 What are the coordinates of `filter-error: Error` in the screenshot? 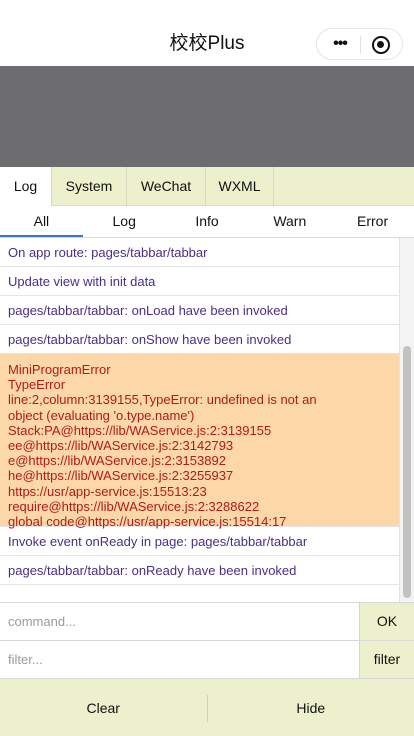 It's located at (372, 221).